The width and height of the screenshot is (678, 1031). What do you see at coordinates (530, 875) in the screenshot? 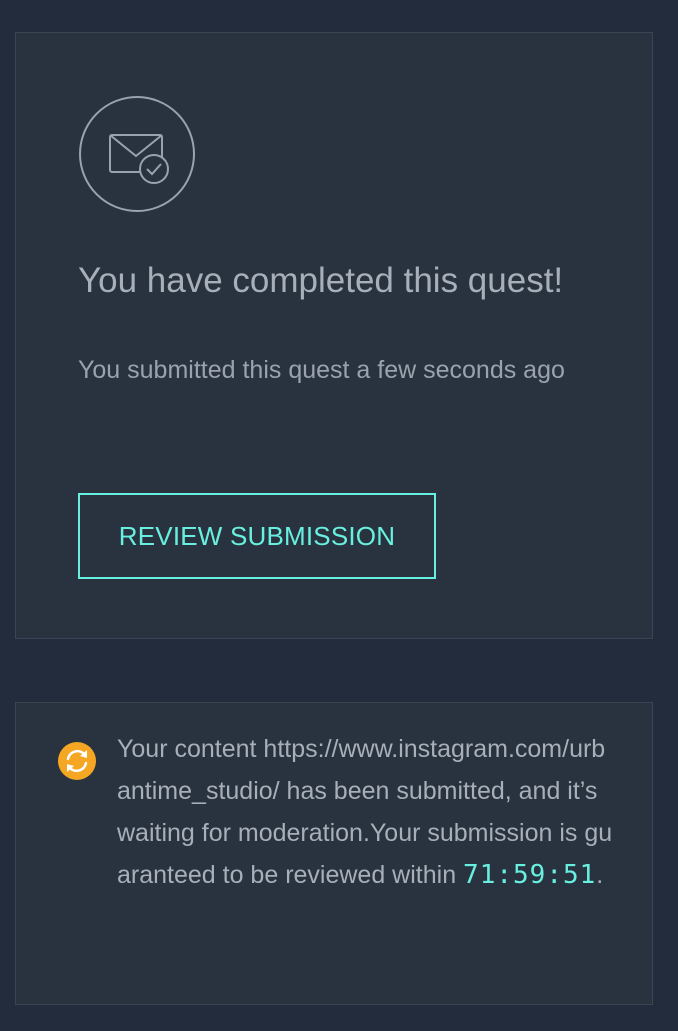
I see `review-countdown-timer: 71:59:51` at bounding box center [530, 875].